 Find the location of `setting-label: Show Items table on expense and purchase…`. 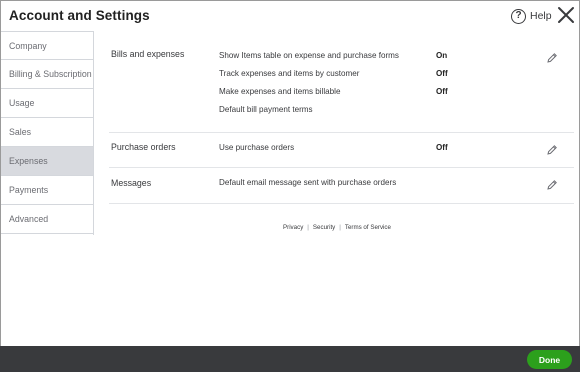

setting-label: Show Items table on expense and purchase… is located at coordinates (309, 55).